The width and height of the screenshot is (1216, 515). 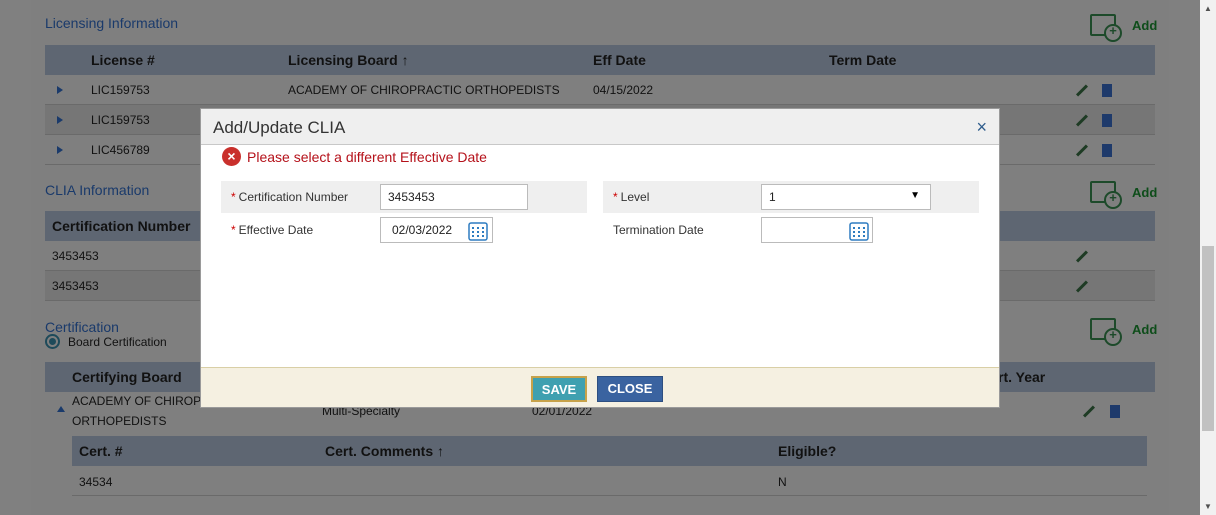 I want to click on scroll-down-icon: ▼, so click(x=1208, y=506).